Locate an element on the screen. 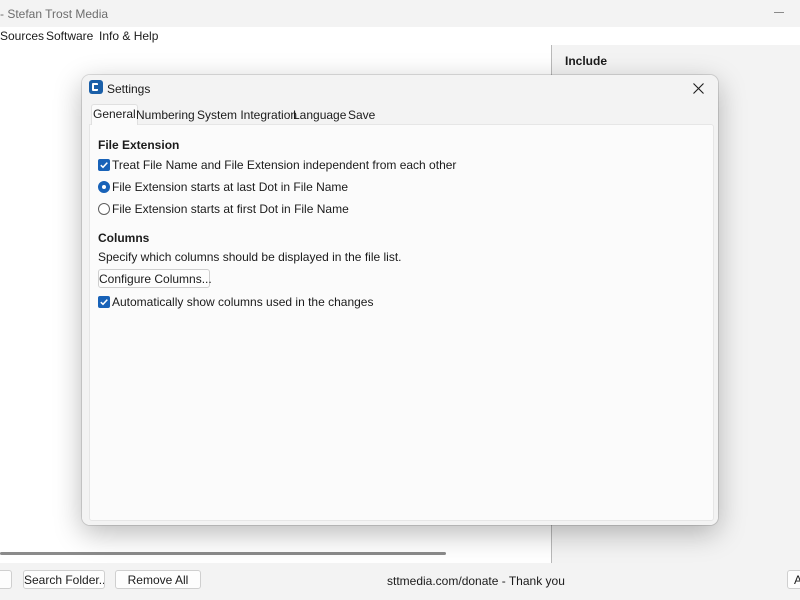  bottom-right-button-clipped: A is located at coordinates (793, 579).